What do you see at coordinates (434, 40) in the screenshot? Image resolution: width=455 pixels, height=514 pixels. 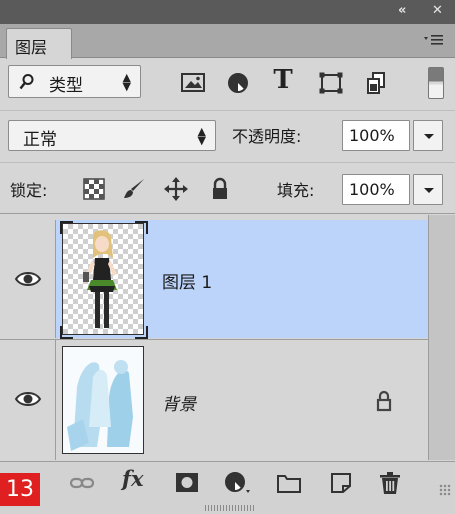 I see `panel-menu-icon` at bounding box center [434, 40].